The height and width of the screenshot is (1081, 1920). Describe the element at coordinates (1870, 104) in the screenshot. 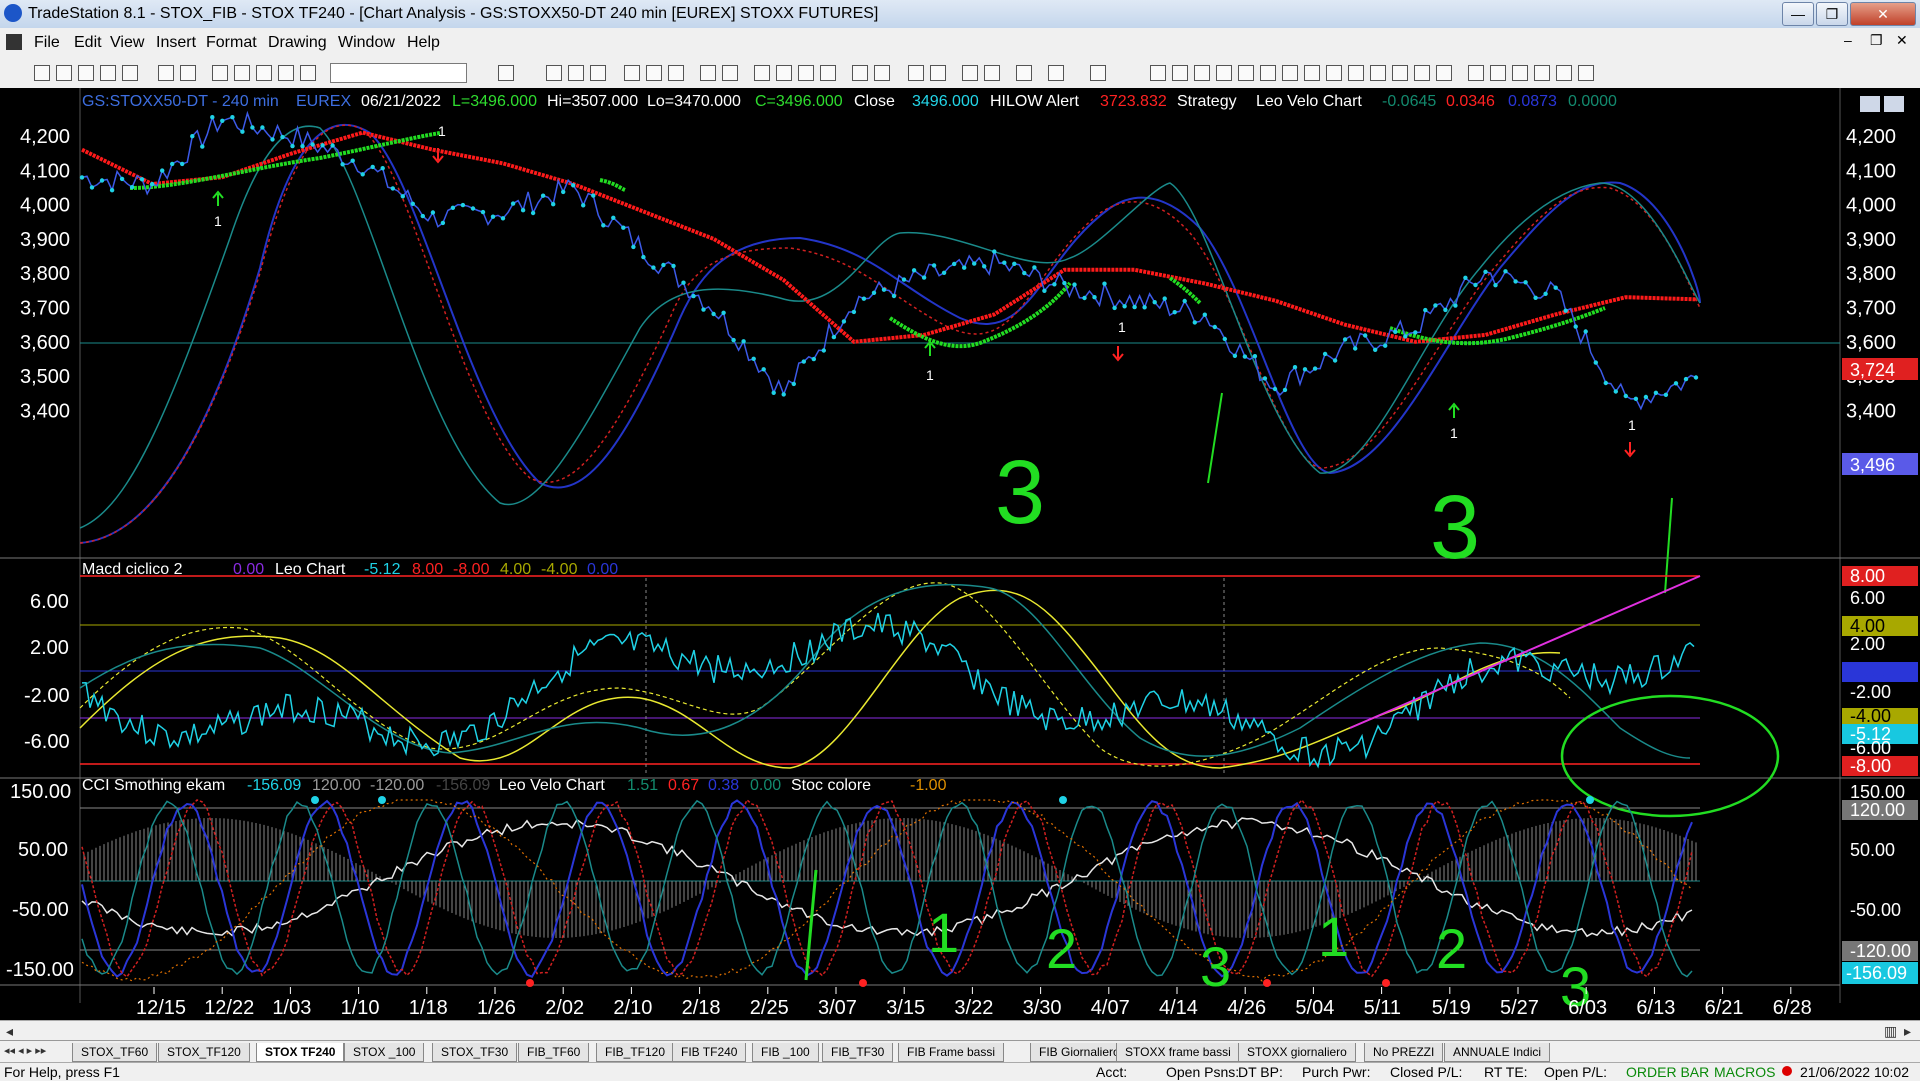

I see `pane-minimize-icon` at that location.